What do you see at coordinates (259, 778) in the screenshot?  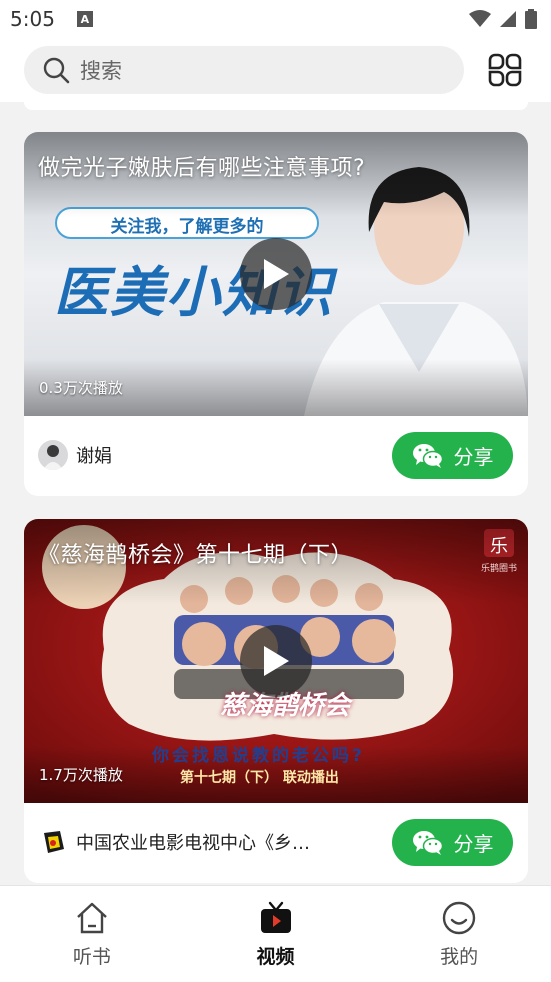 I see `thumbnail-episode: 第十七期（下） 联动播出` at bounding box center [259, 778].